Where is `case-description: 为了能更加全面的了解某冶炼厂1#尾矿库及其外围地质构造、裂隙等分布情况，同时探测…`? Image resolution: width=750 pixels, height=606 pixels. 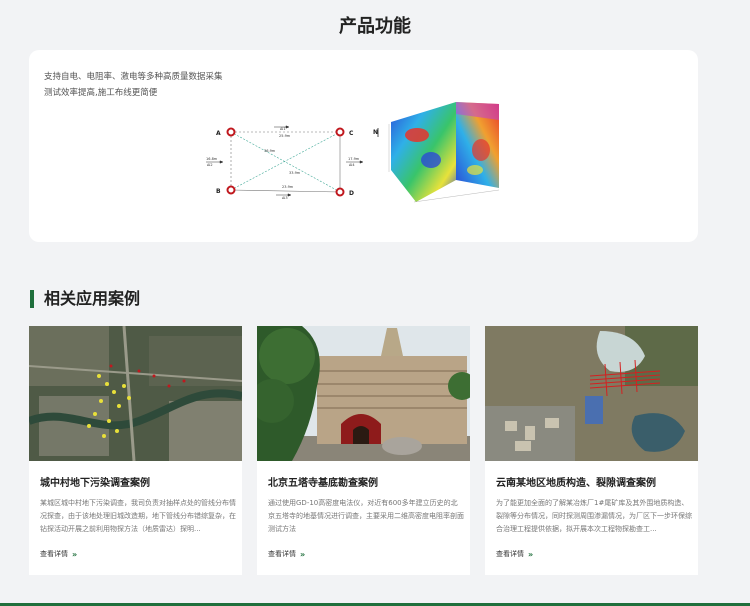 case-description: 为了能更加全面的了解某冶炼厂1#尾矿库及其外围地质构造、裂隙等分布情况，同时探测… is located at coordinates (594, 516).